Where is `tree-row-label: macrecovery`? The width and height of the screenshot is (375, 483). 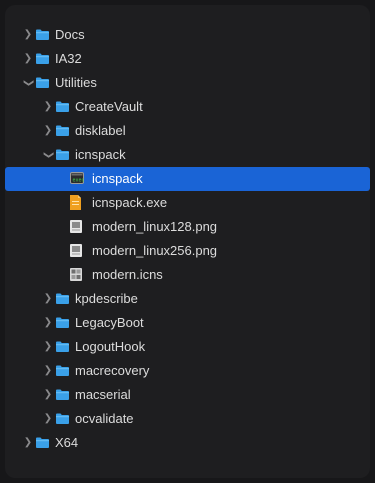 tree-row-label: macrecovery is located at coordinates (112, 370).